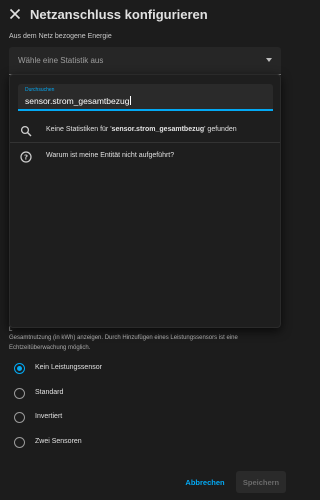 This screenshot has height=500, width=320. I want to click on radio-none: Kein Leistungssensor, so click(114, 369).